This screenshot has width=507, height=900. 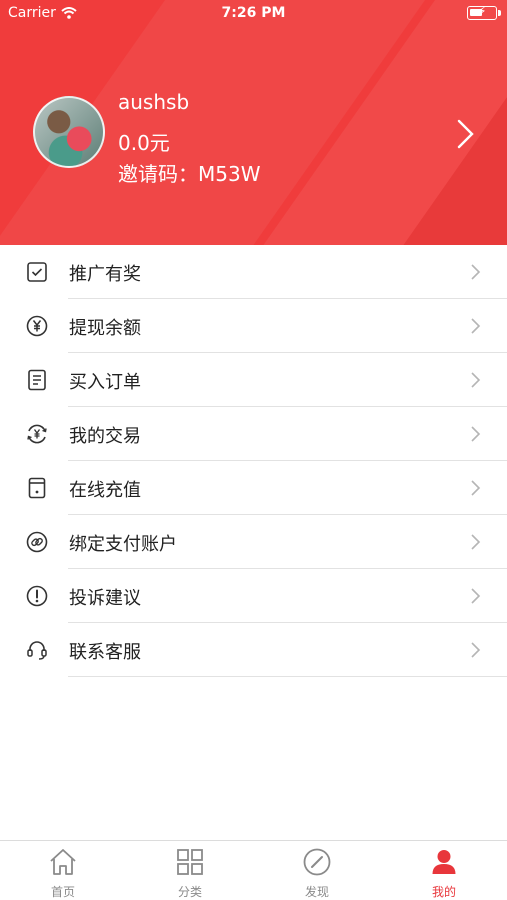 I want to click on avatar, so click(x=69, y=132).